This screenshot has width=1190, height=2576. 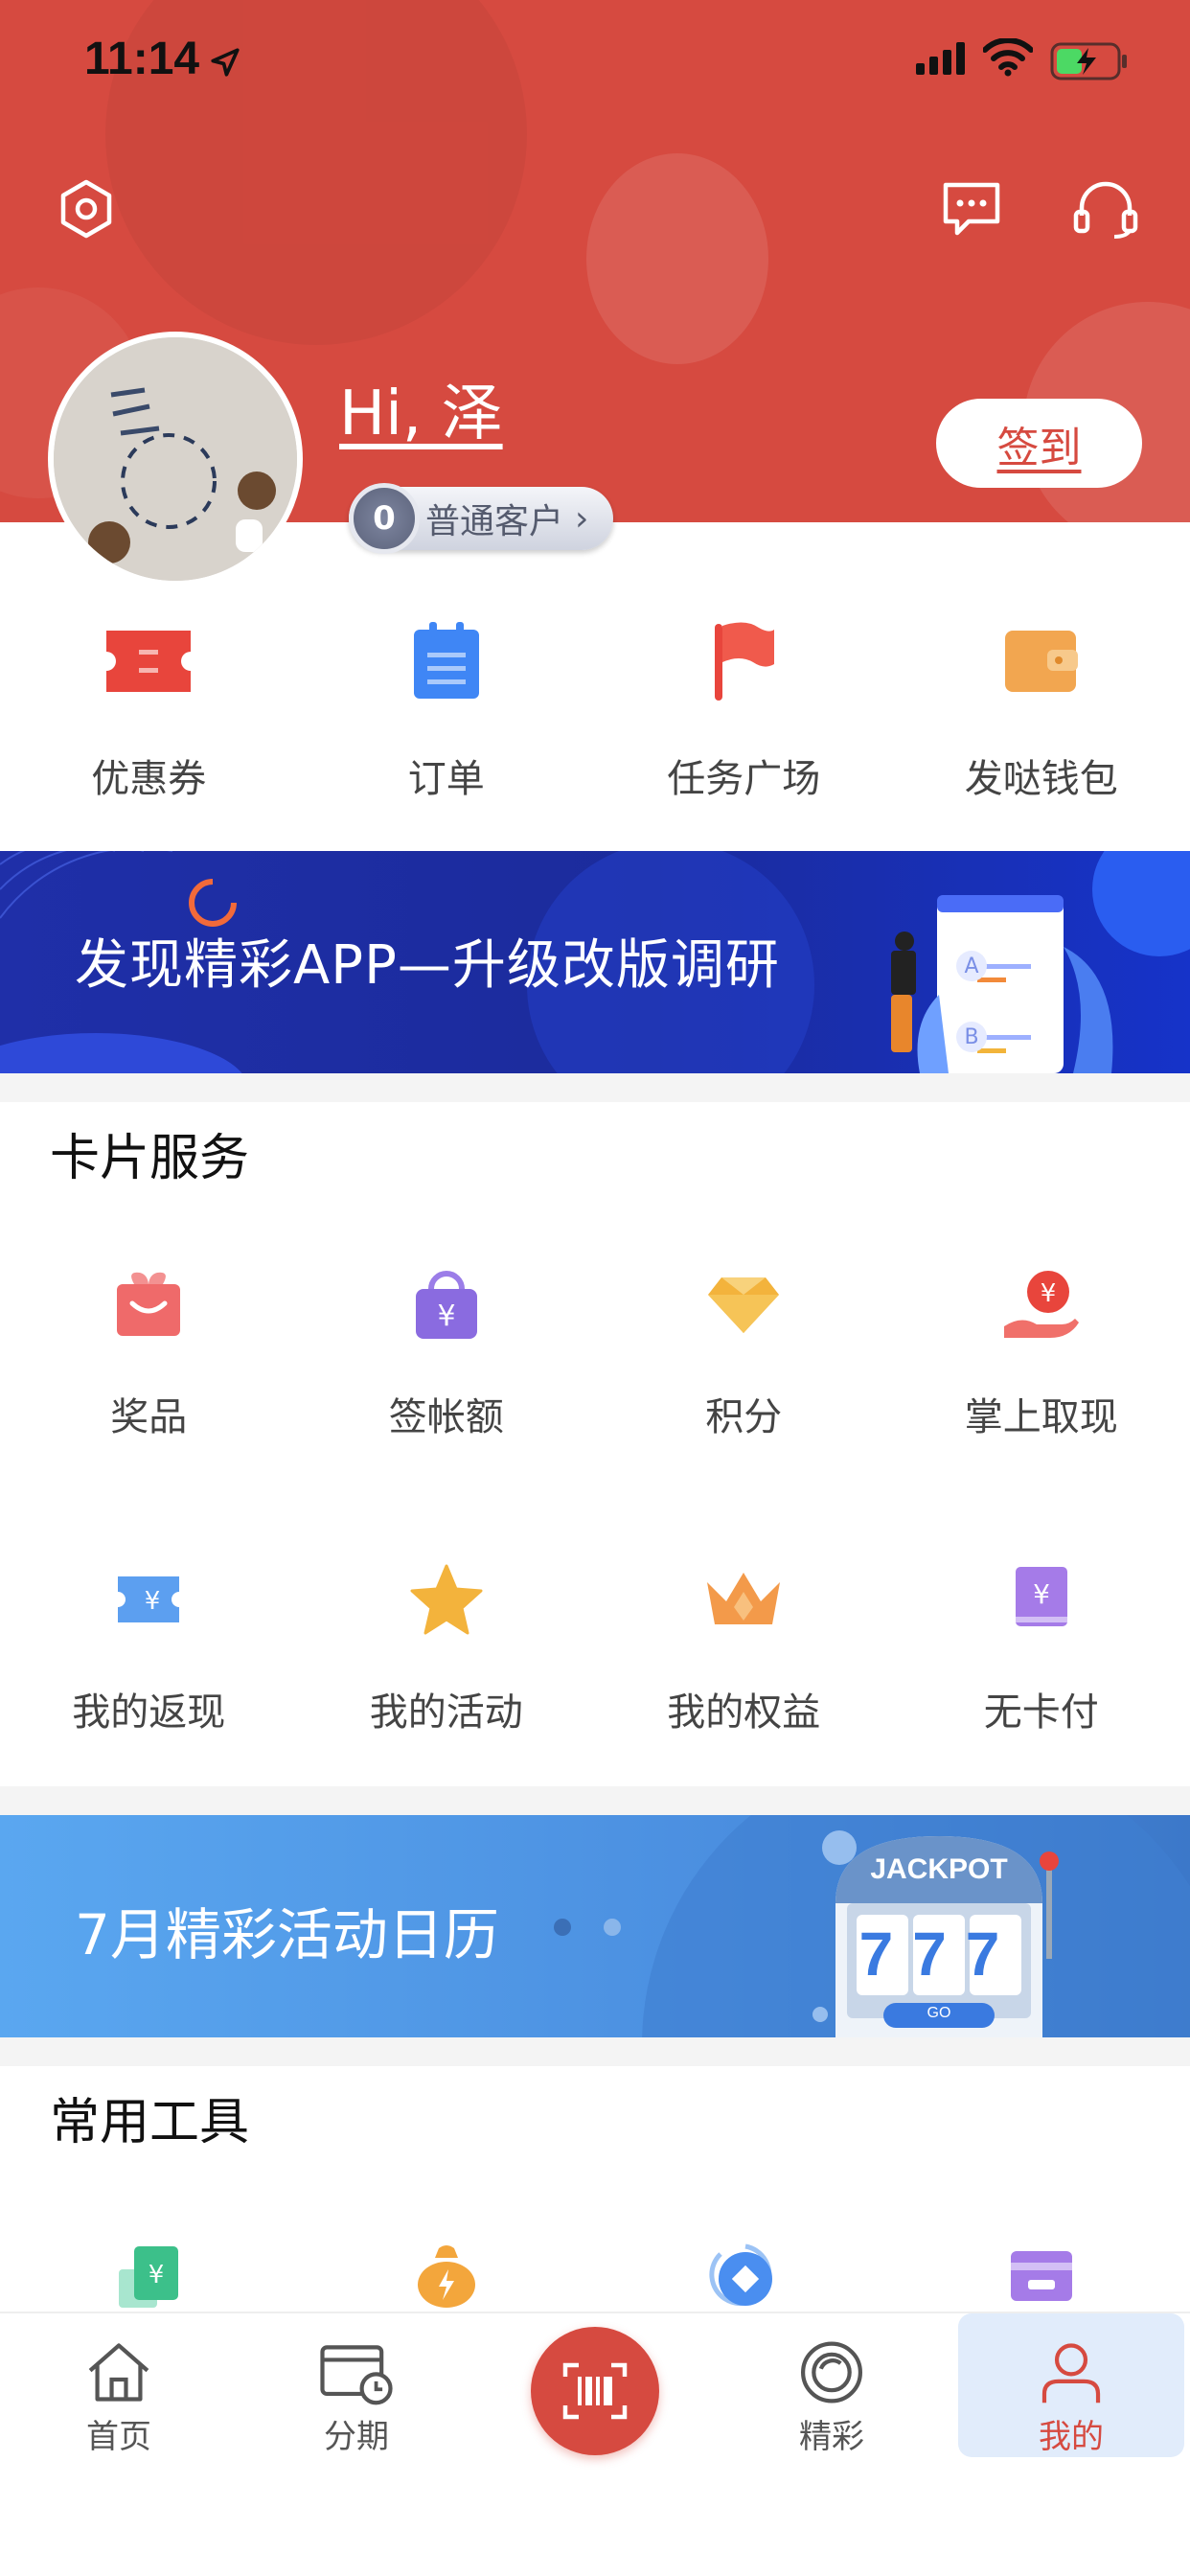 I want to click on settings-button, so click(x=87, y=208).